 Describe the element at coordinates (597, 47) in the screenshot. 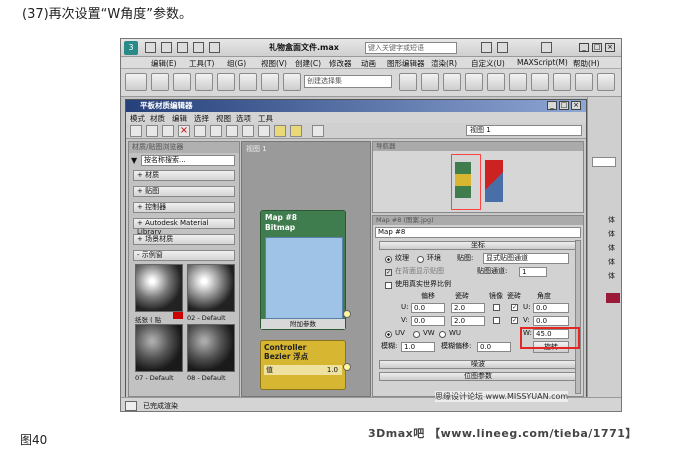

I see `maximize-button: □` at that location.